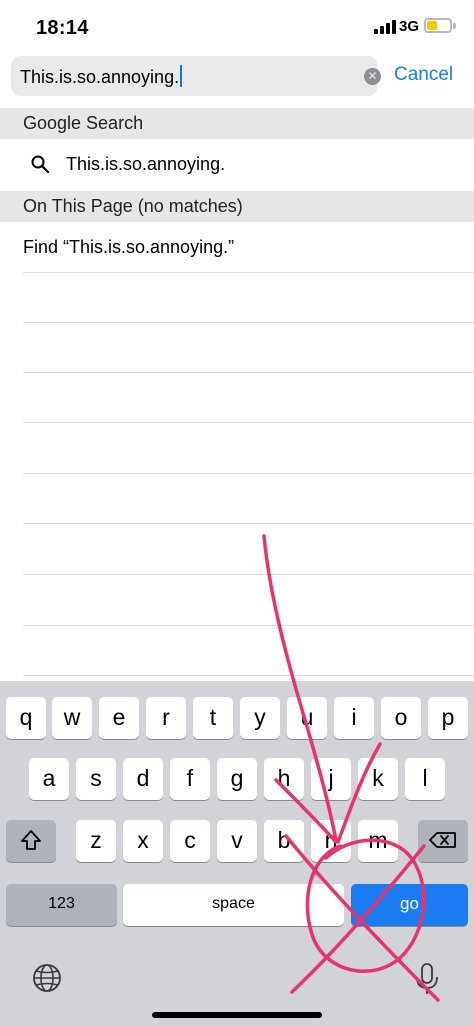 The width and height of the screenshot is (474, 1026). What do you see at coordinates (237, 165) in the screenshot?
I see `search-suggestion-row: This.is.so.annoying.` at bounding box center [237, 165].